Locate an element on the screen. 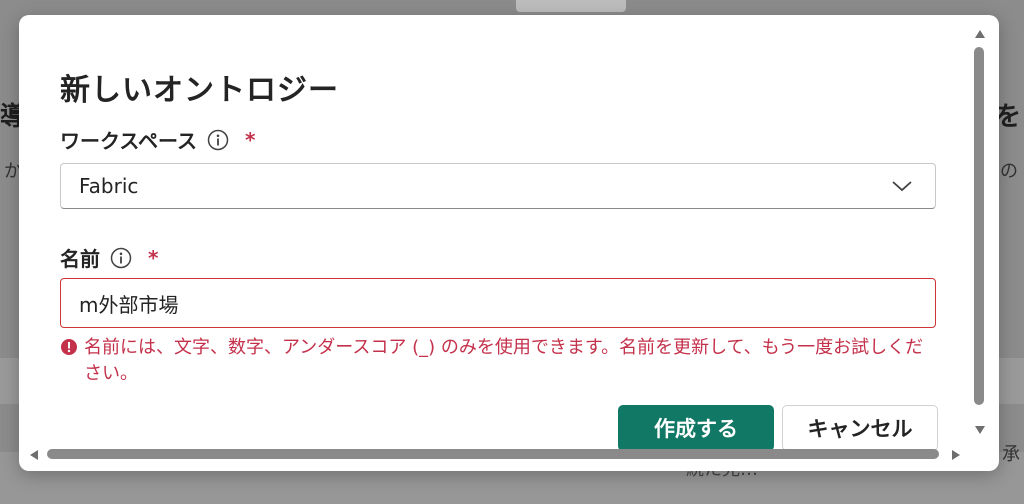 The height and width of the screenshot is (504, 1024). scroll-up-icon is located at coordinates (980, 34).